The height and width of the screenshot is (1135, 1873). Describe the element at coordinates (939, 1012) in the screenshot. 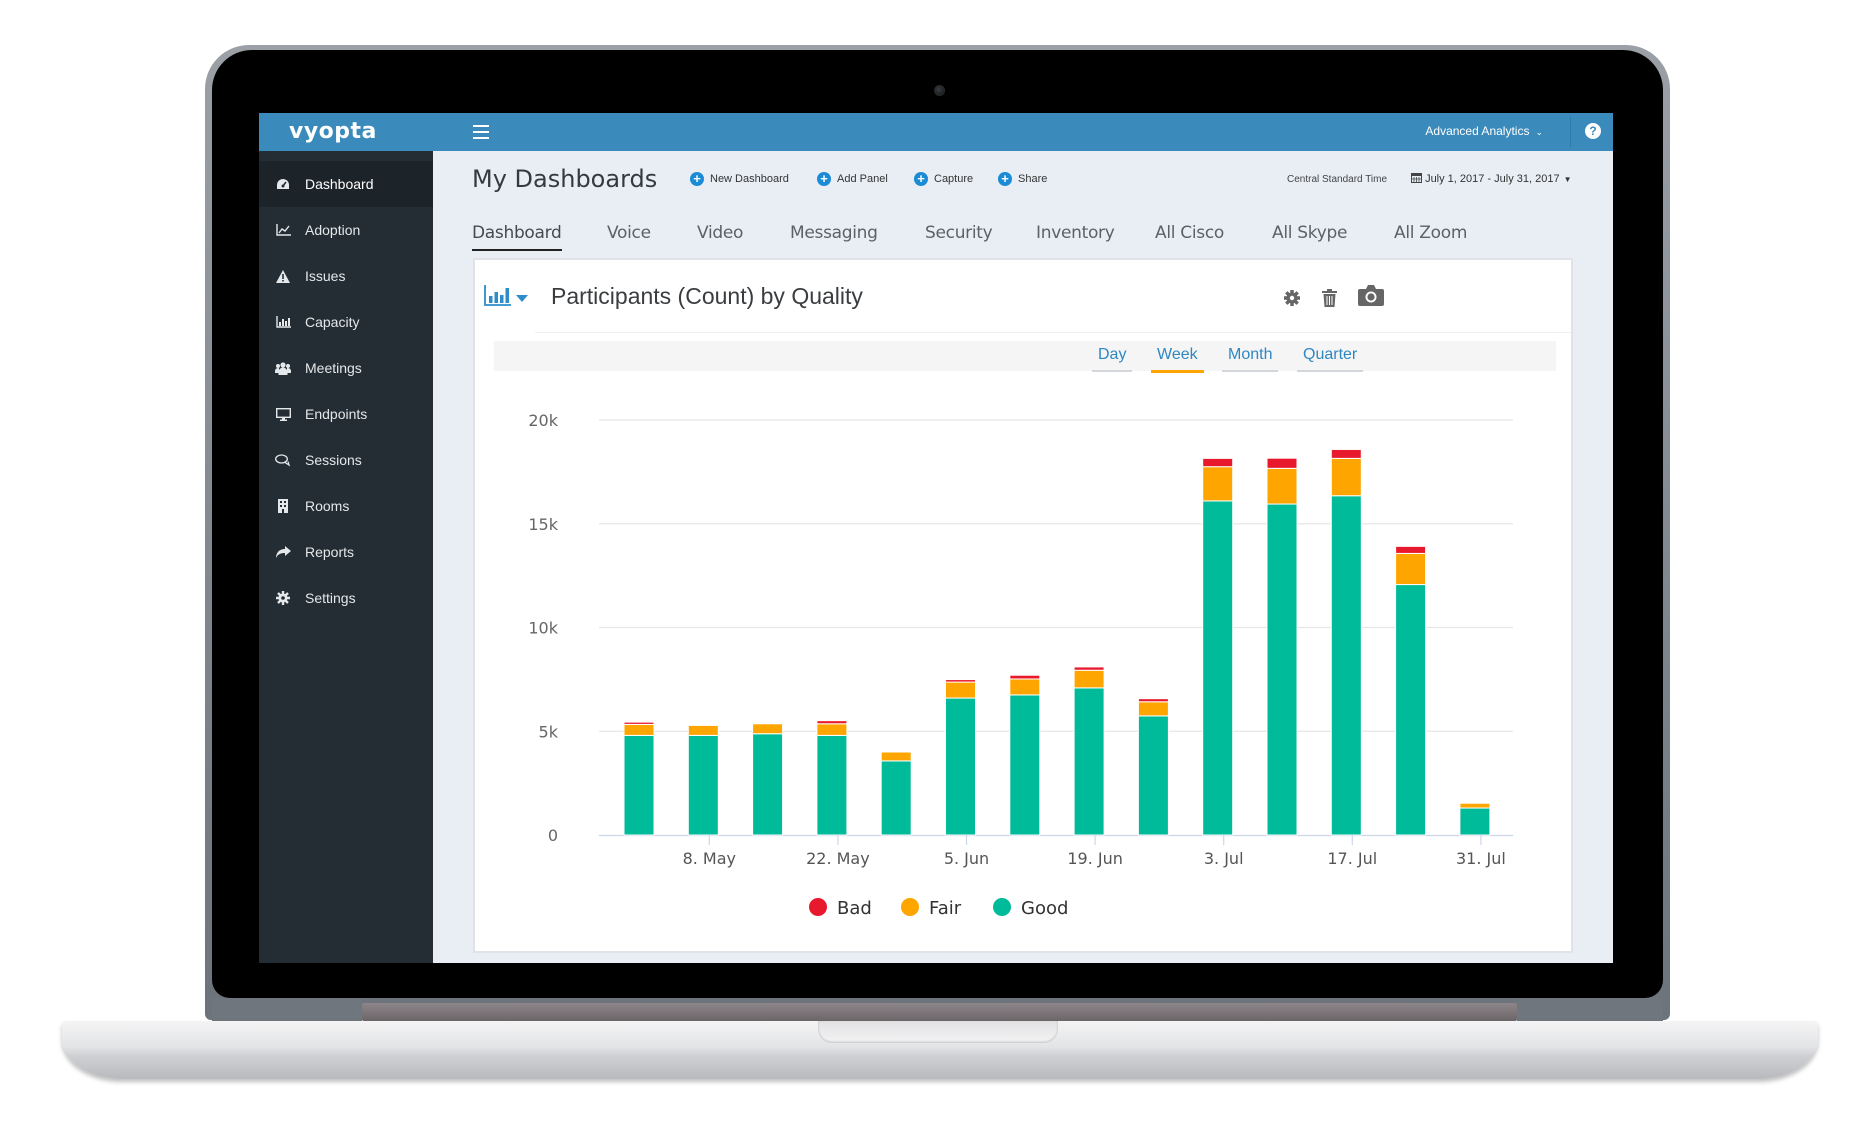

I see `laptop-hinge` at that location.